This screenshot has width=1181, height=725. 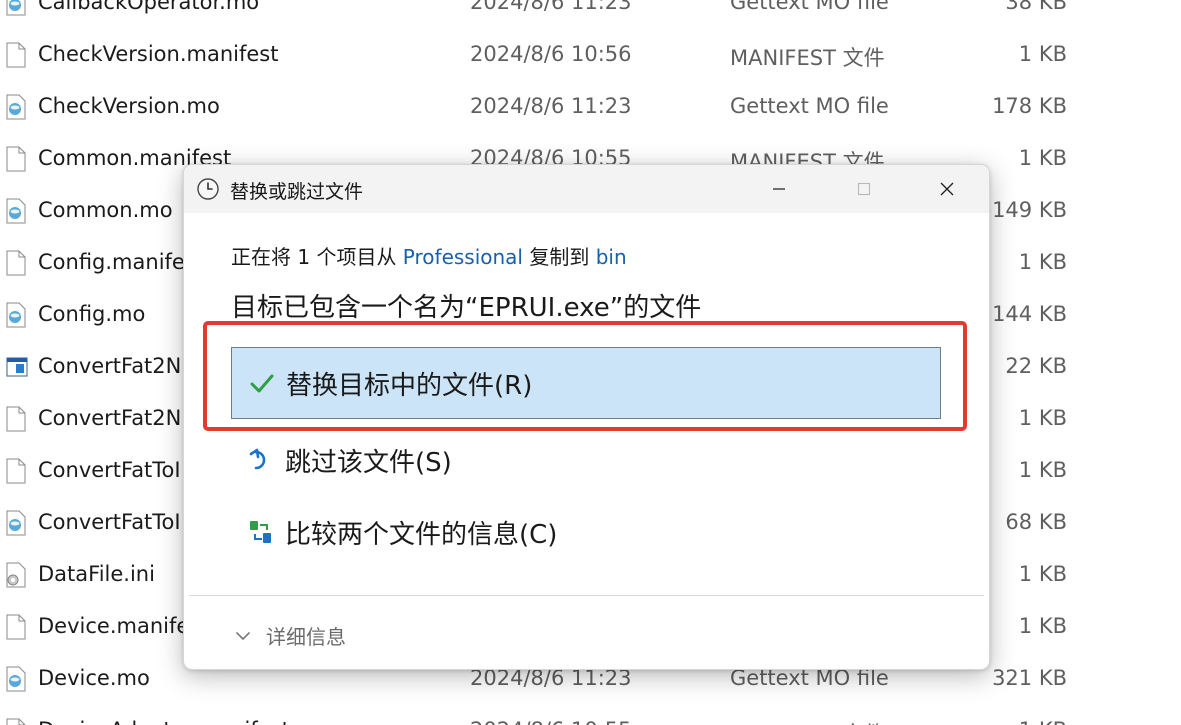 I want to click on close-button, so click(x=947, y=189).